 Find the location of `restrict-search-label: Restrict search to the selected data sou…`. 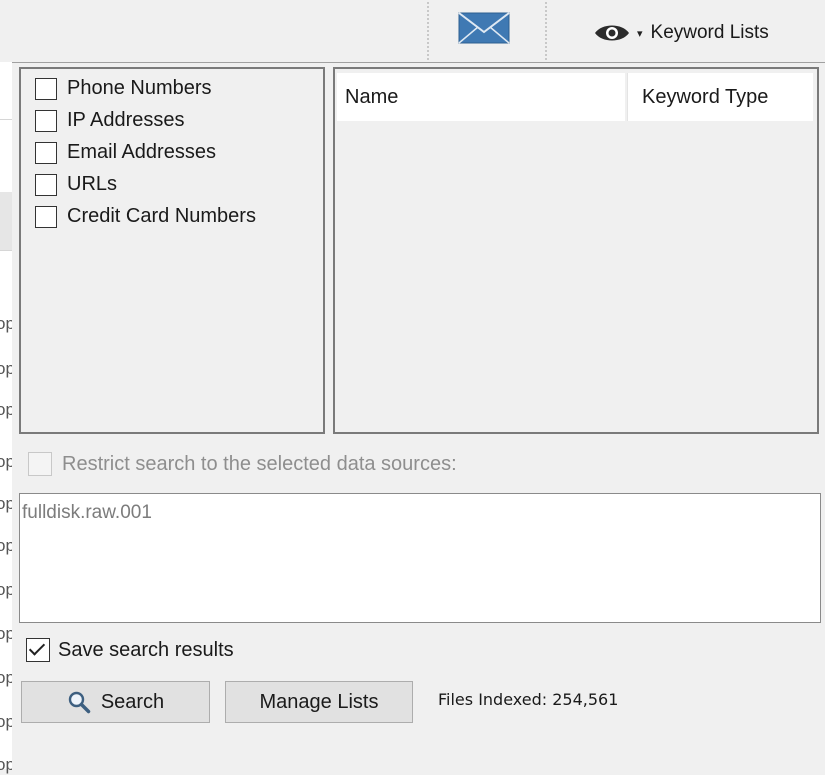

restrict-search-label: Restrict search to the selected data sou… is located at coordinates (259, 463).